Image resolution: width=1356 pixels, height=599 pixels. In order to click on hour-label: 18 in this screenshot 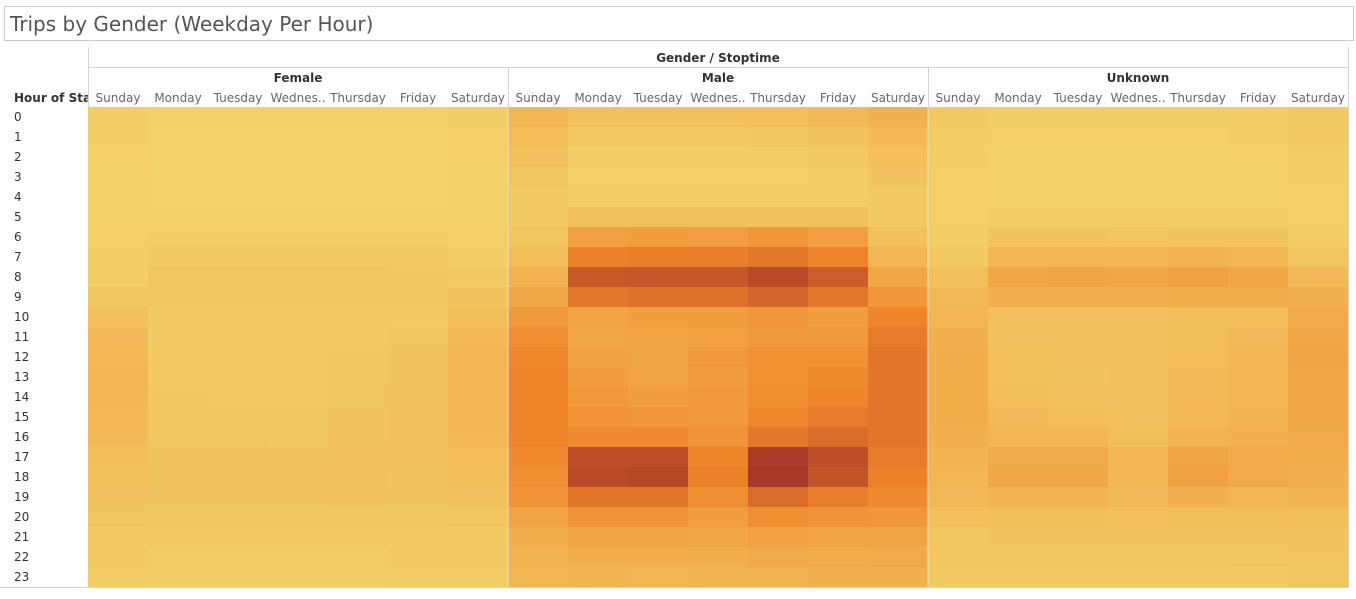, I will do `click(22, 477)`.